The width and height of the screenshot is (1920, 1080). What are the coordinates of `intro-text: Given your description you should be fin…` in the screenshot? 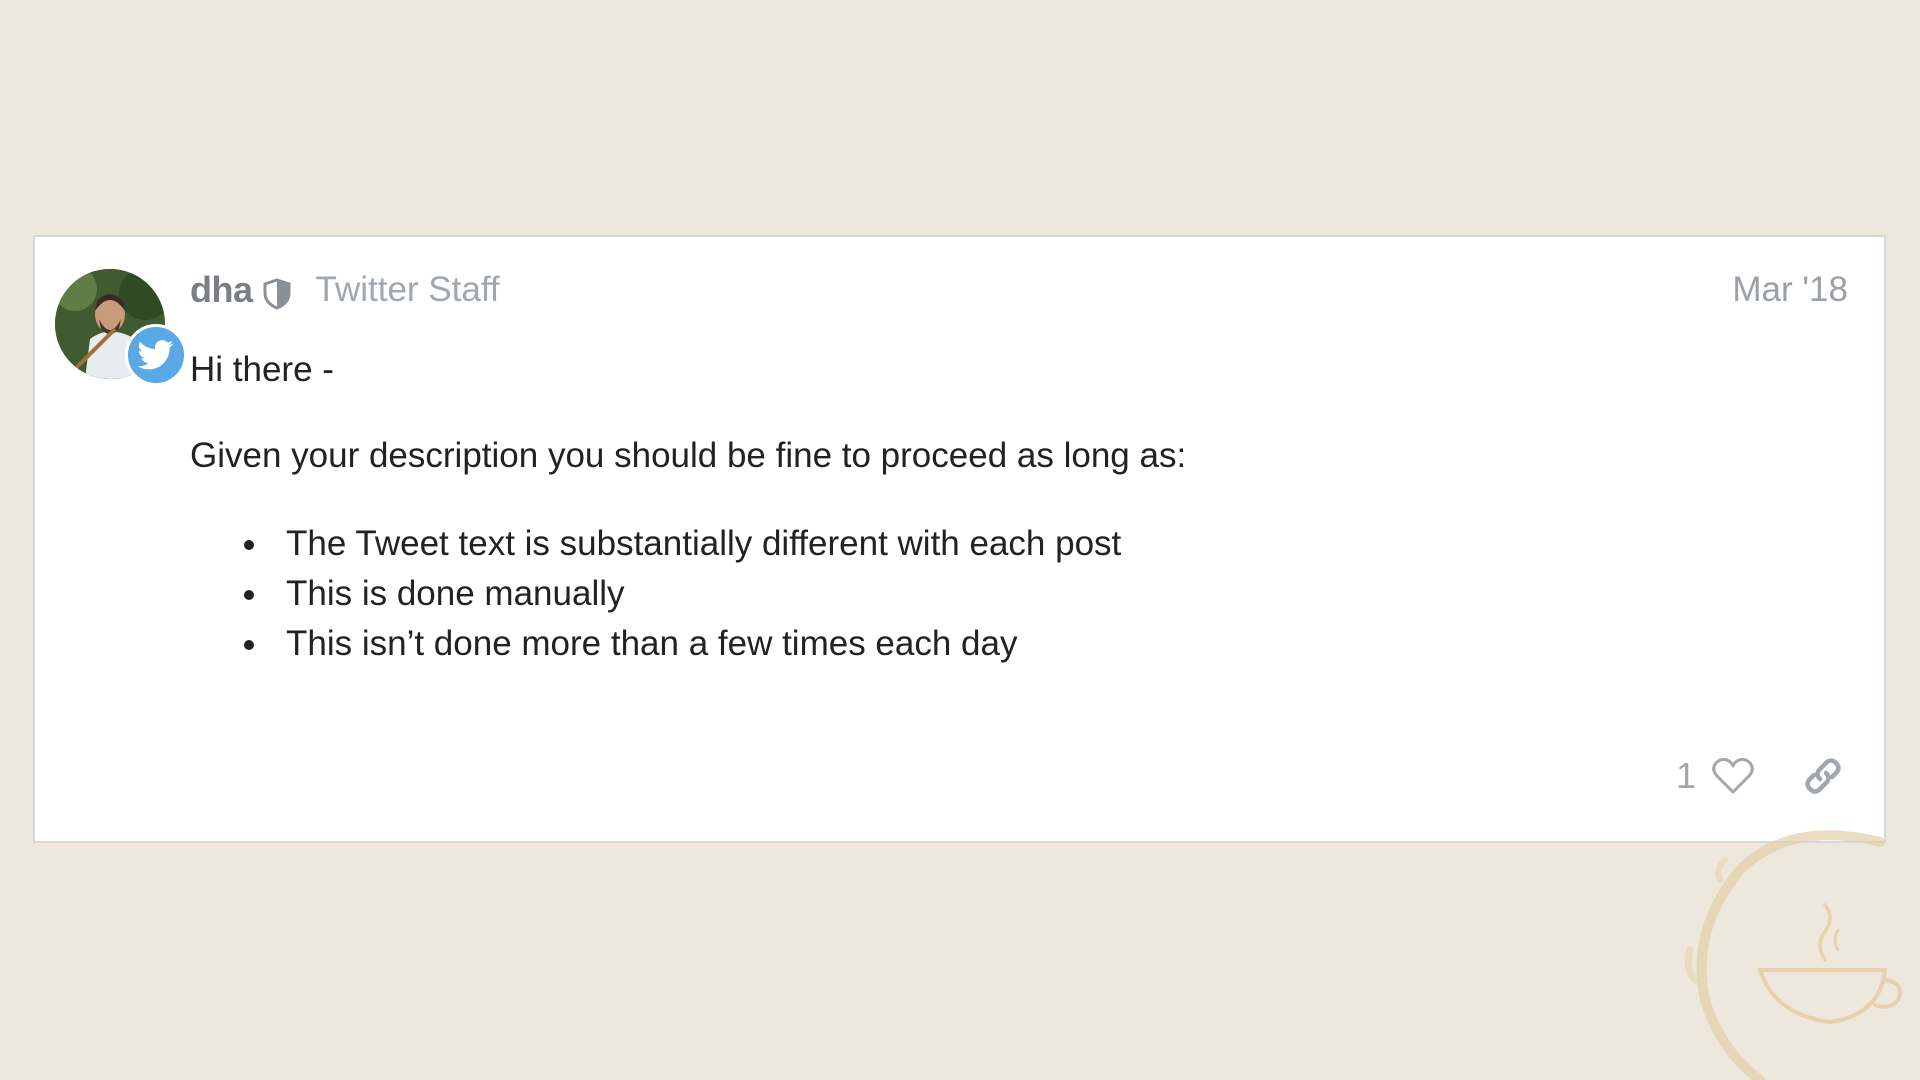 It's located at (688, 455).